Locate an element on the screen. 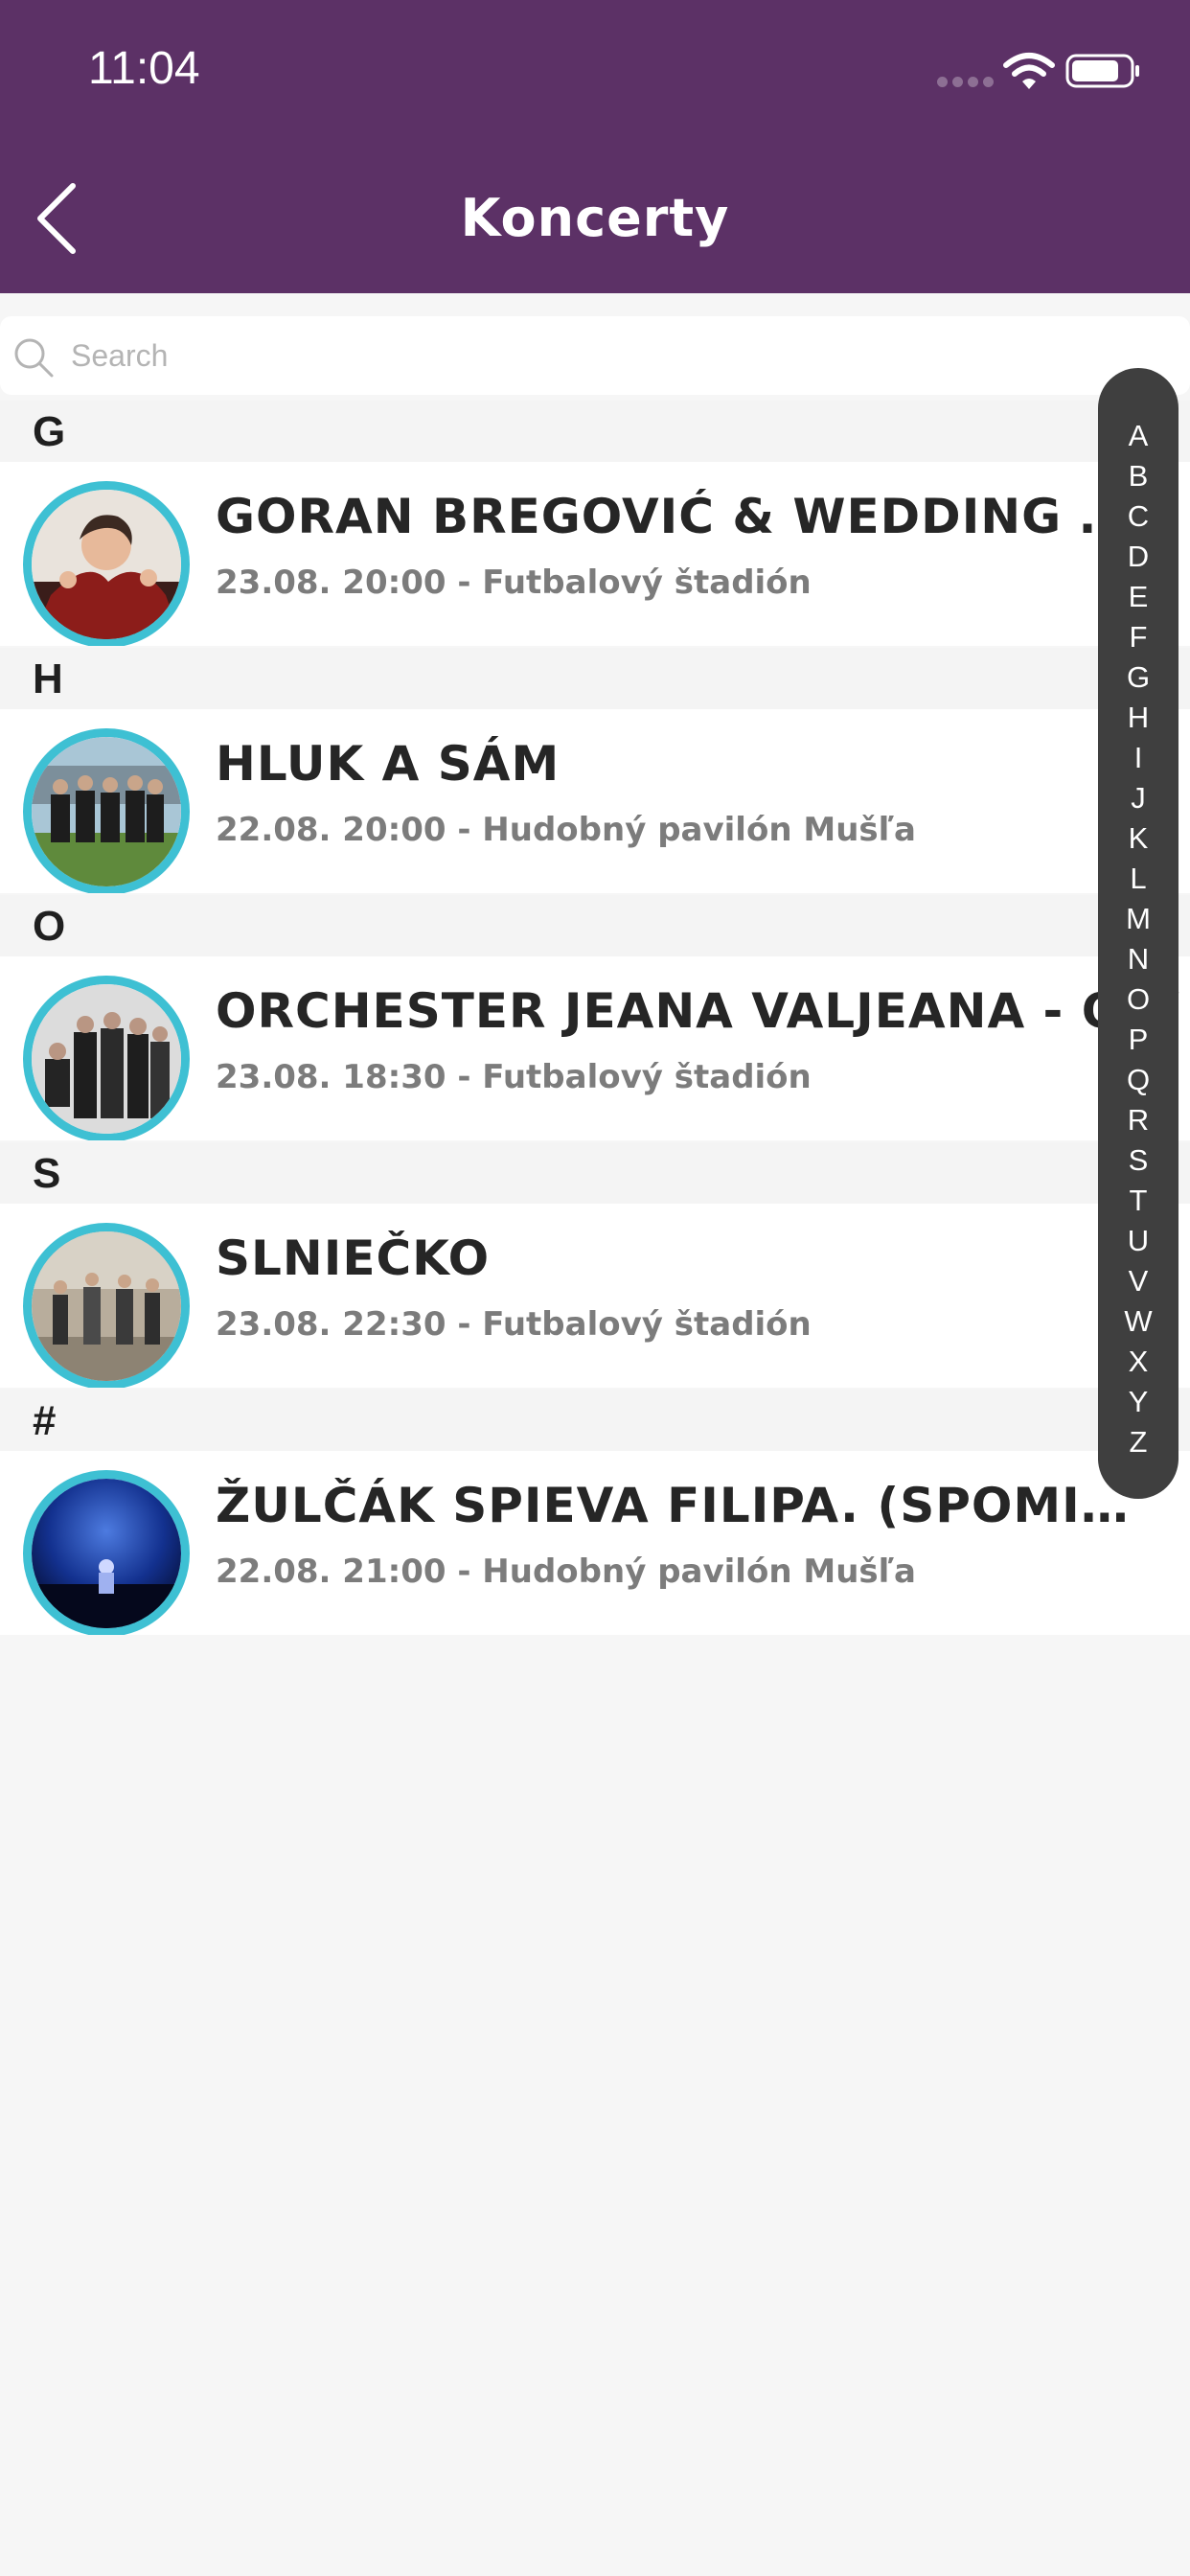  index-letter-y: Y is located at coordinates (1139, 1402).